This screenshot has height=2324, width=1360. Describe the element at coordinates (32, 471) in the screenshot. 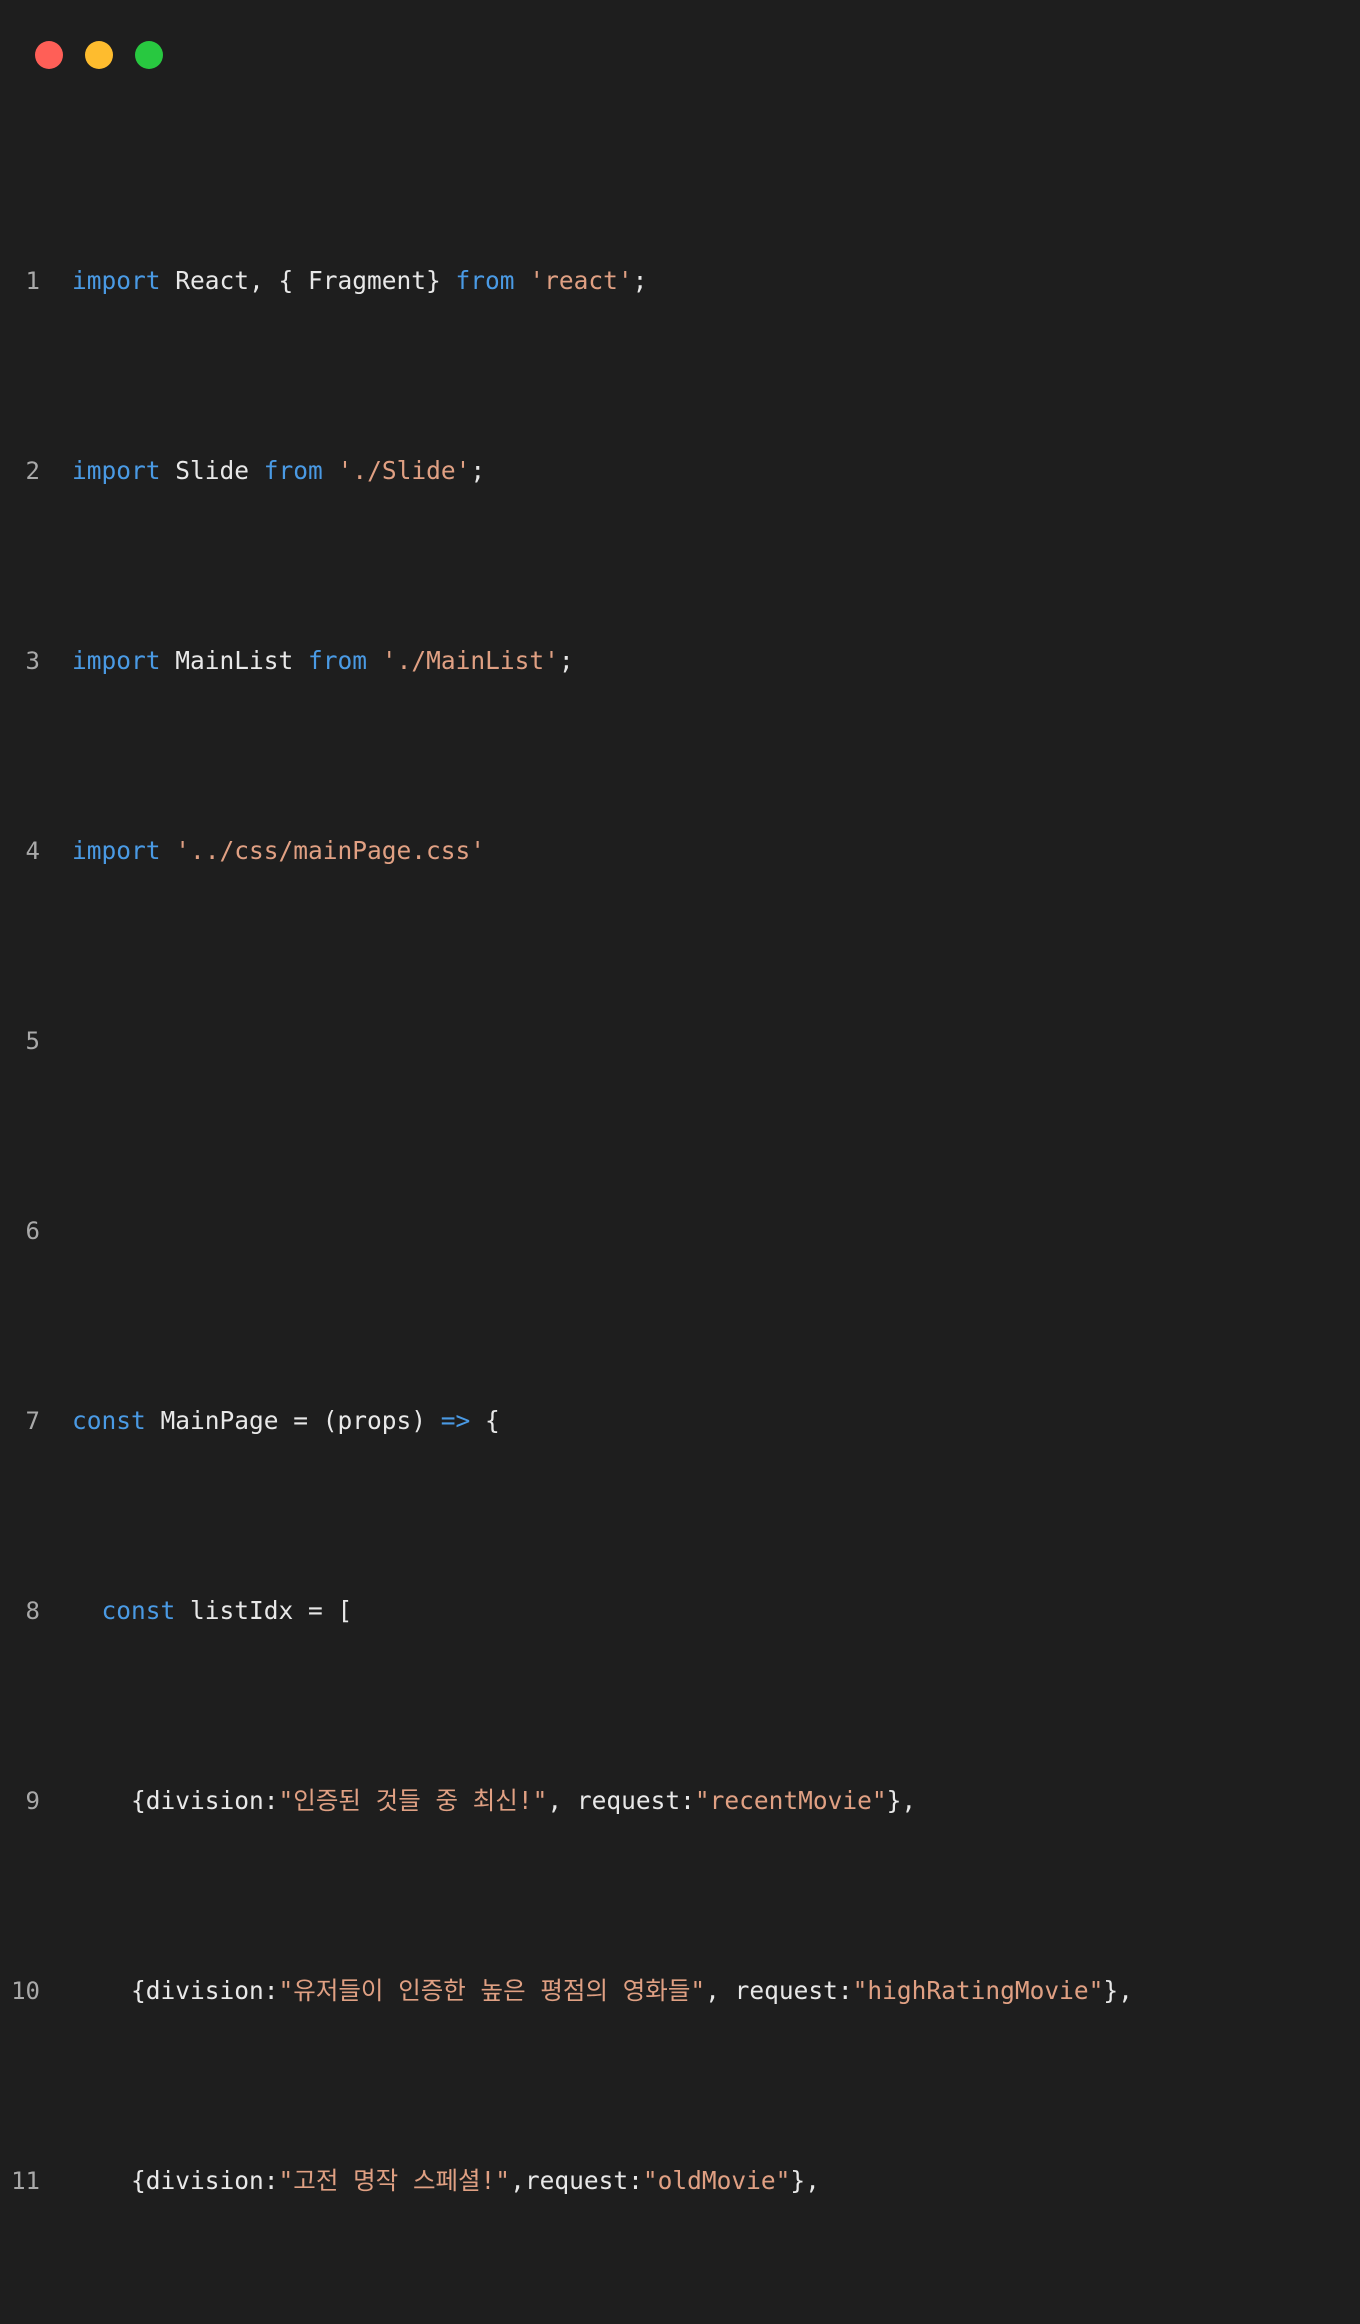

I see `line-number: 2` at that location.